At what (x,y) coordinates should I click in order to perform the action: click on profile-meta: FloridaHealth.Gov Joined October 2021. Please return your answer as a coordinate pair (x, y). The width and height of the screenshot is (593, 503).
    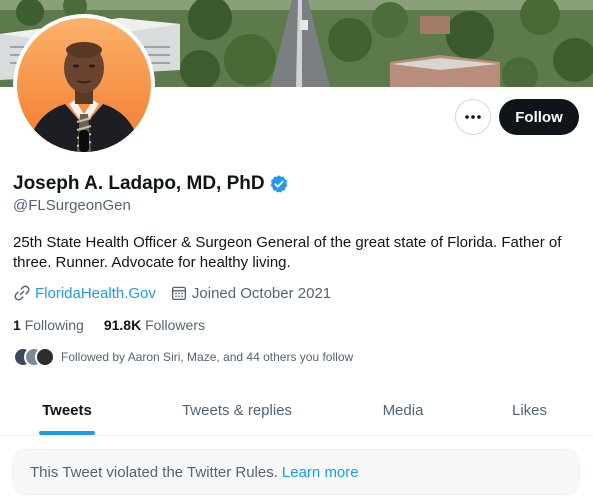
    Looking at the image, I should click on (172, 293).